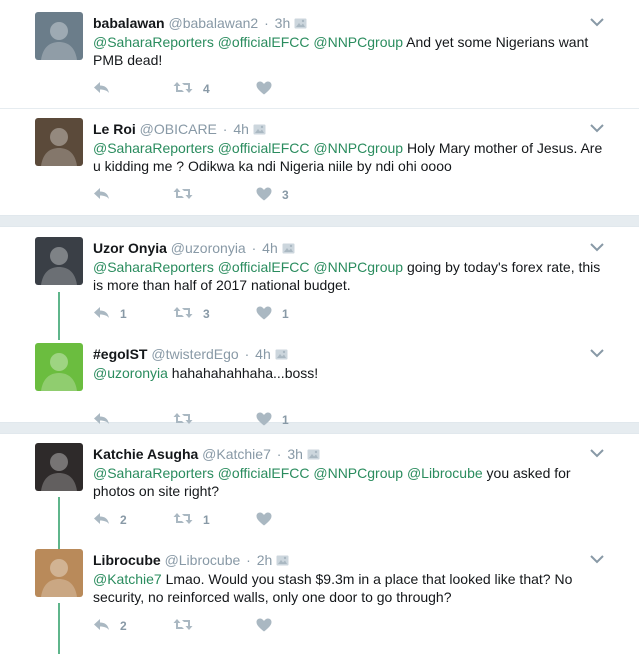  What do you see at coordinates (130, 248) in the screenshot?
I see `display-name: Uzor Onyia` at bounding box center [130, 248].